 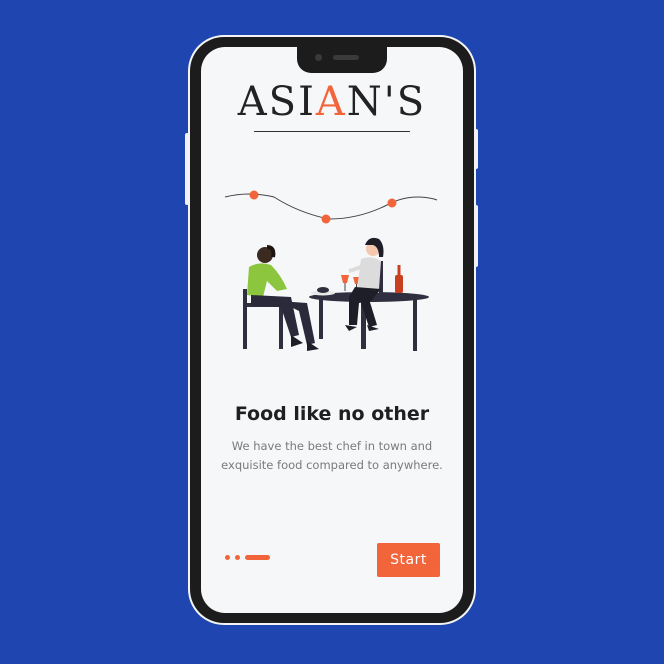 I want to click on volume-down-button, so click(x=476, y=236).